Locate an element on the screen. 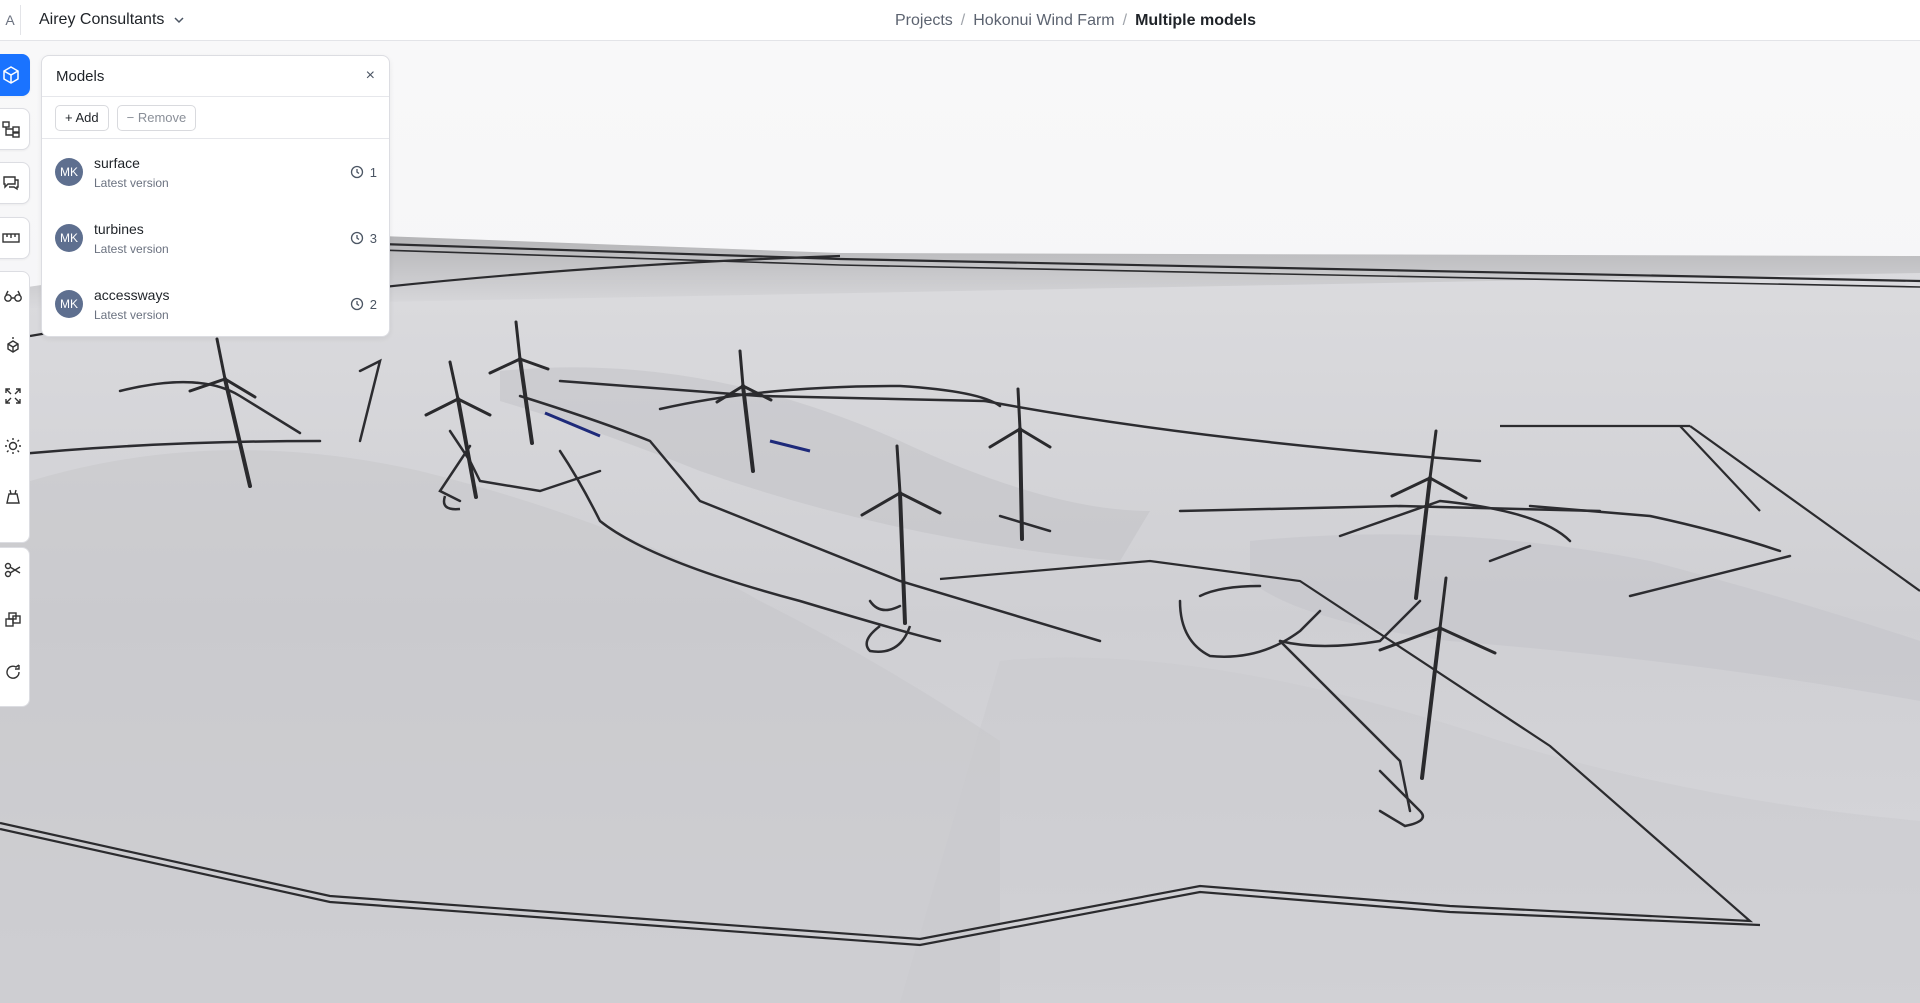  discussions-button is located at coordinates (15, 183).